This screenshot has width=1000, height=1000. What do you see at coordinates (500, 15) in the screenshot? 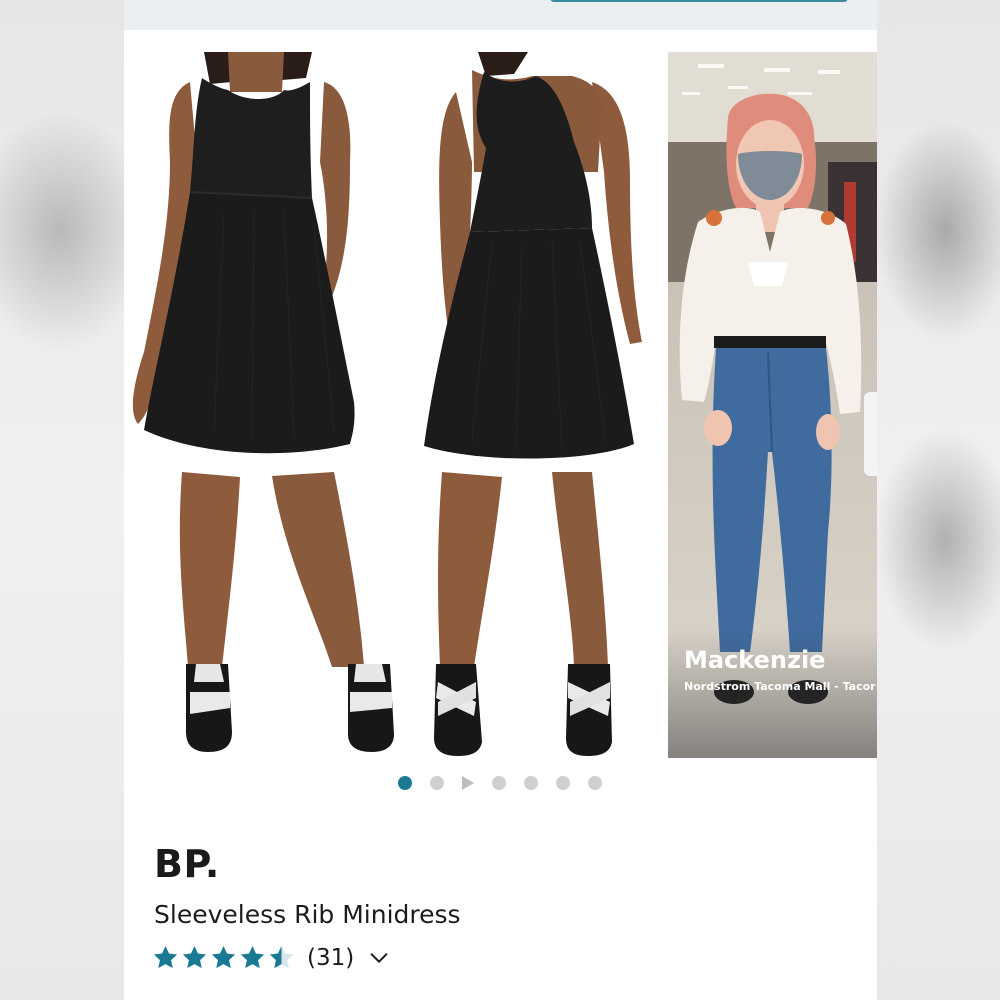
I see `top-bar` at bounding box center [500, 15].